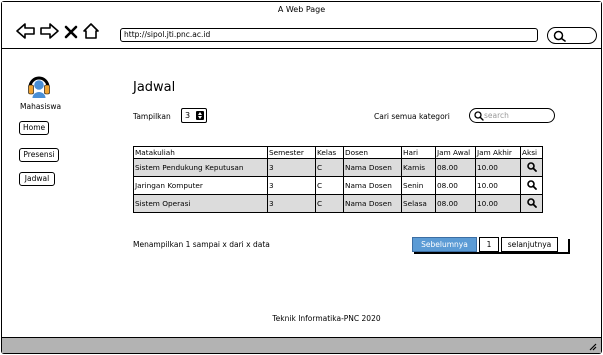 The height and width of the screenshot is (355, 603). What do you see at coordinates (167, 34) in the screenshot?
I see `url-text: http://sipol.jti.pnc.ac.id` at bounding box center [167, 34].